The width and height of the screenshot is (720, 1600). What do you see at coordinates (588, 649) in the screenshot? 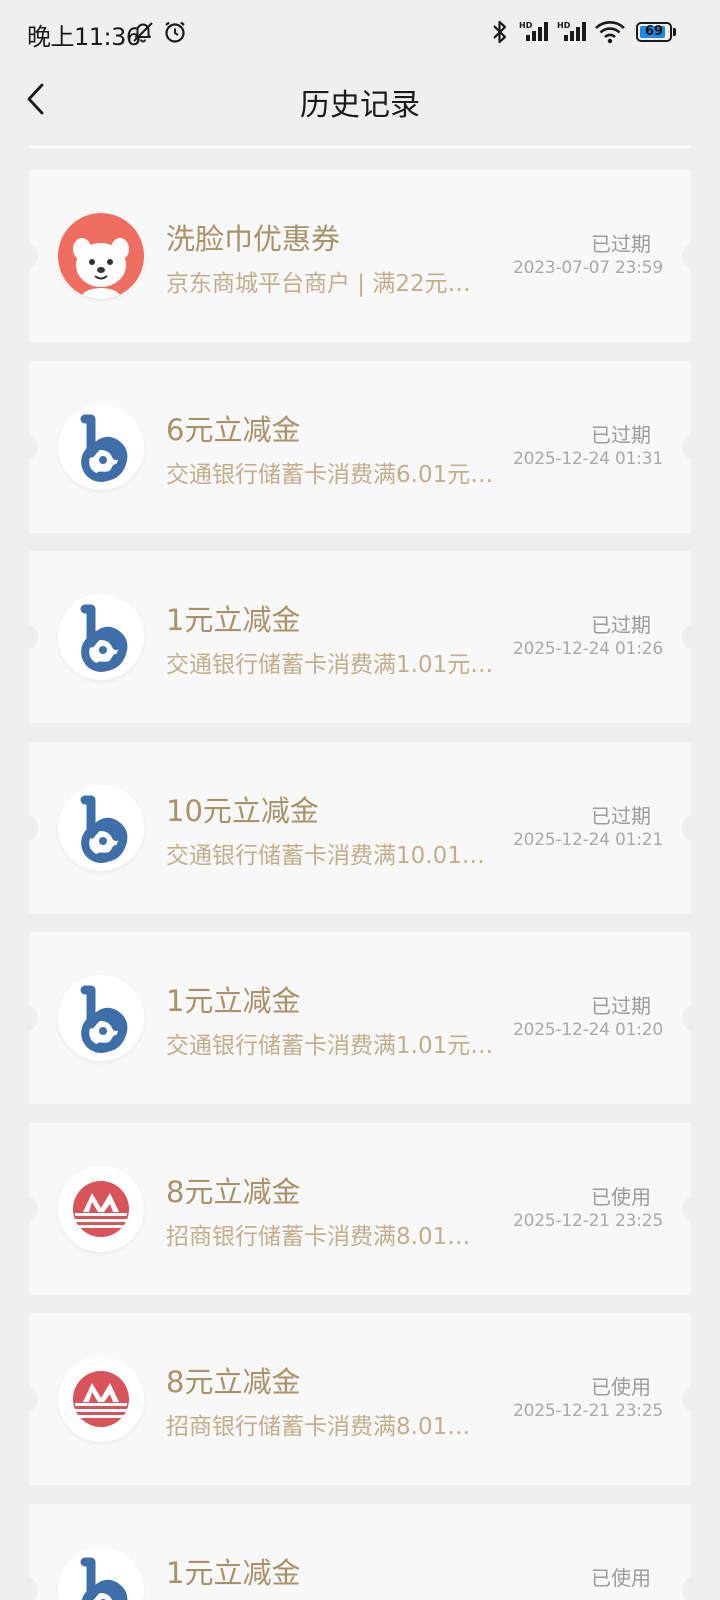
I see `coupon-timestamp: 2025-12-24 01:26` at bounding box center [588, 649].